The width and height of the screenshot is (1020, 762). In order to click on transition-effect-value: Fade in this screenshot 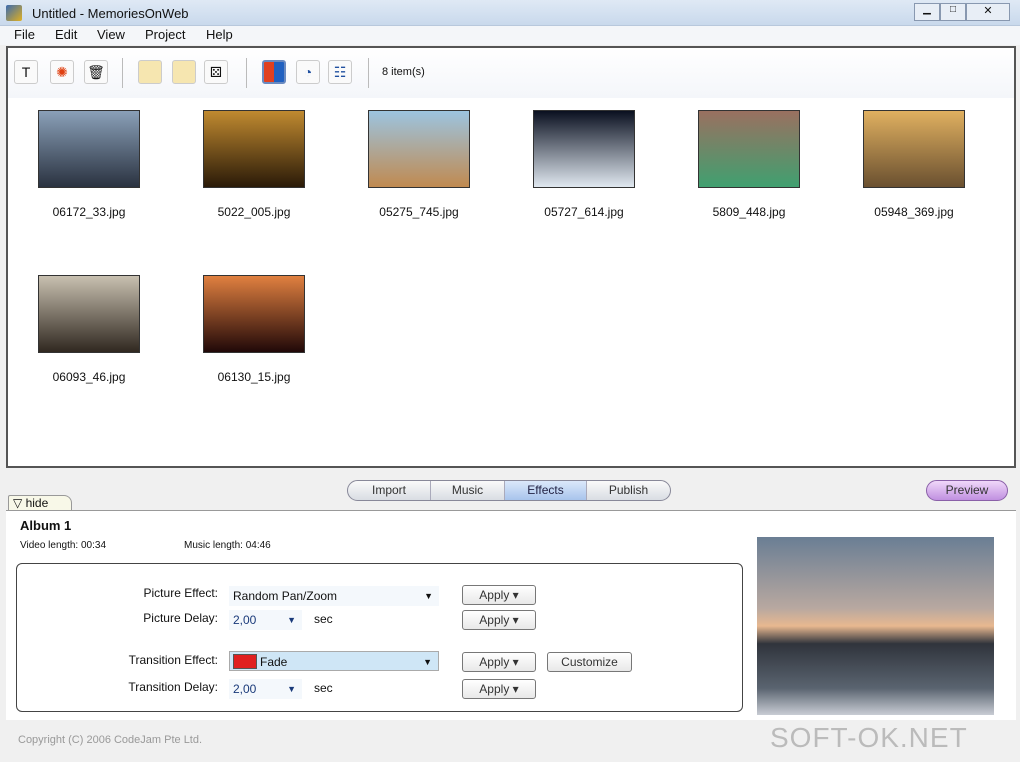, I will do `click(274, 662)`.